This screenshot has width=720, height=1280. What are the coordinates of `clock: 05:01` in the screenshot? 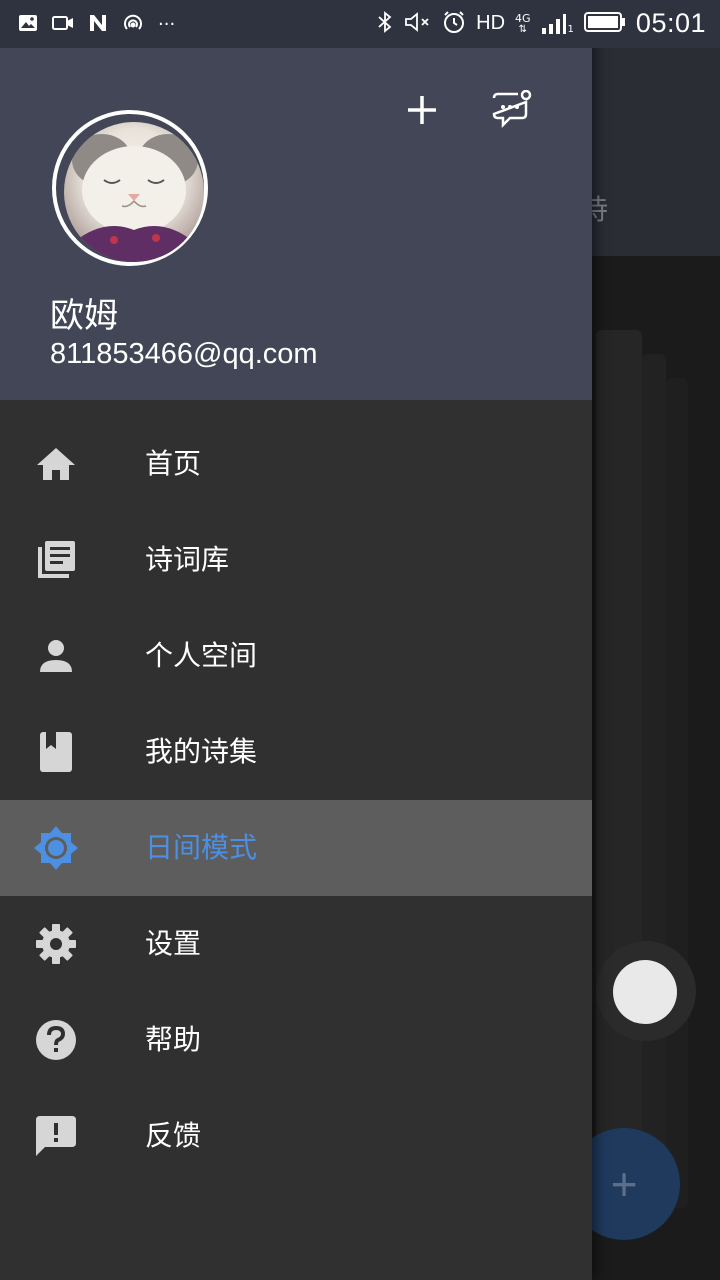 It's located at (670, 23).